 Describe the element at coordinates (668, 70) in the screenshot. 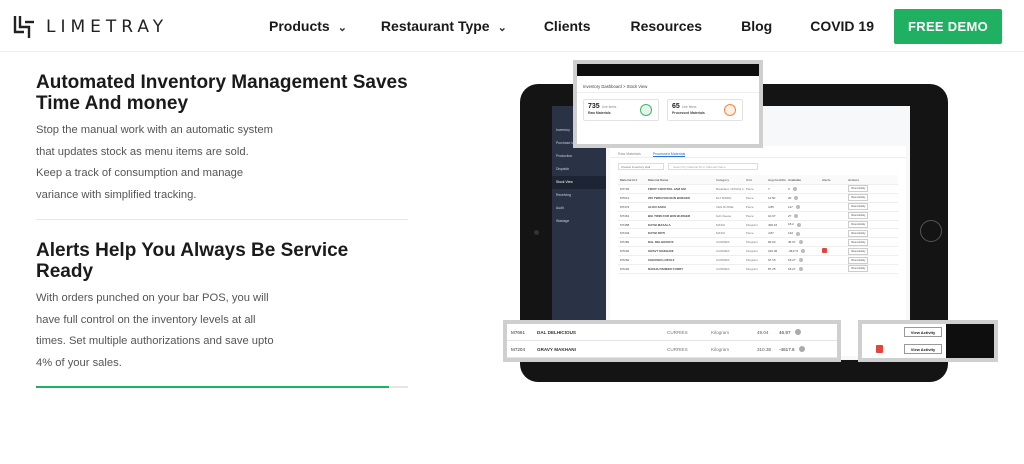

I see `callout-header-bar` at that location.